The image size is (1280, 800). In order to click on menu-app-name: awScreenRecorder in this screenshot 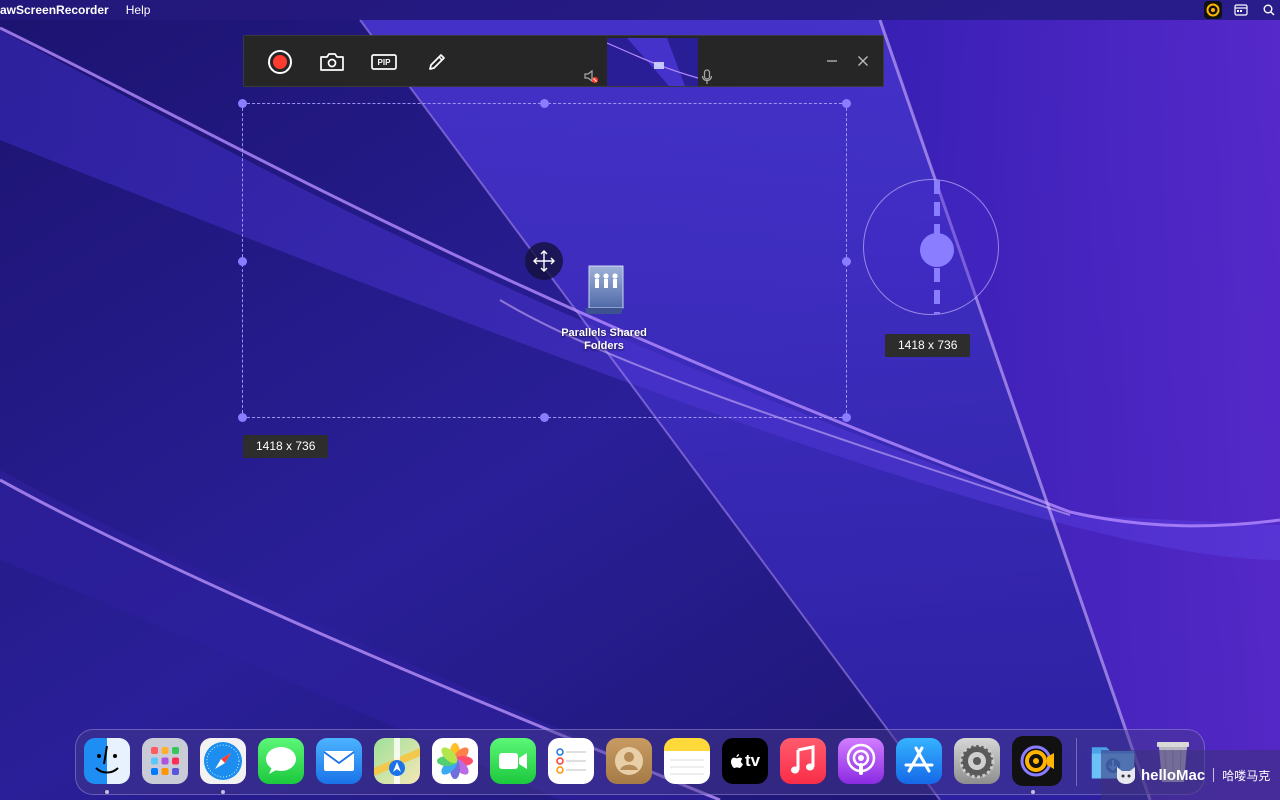, I will do `click(54, 10)`.